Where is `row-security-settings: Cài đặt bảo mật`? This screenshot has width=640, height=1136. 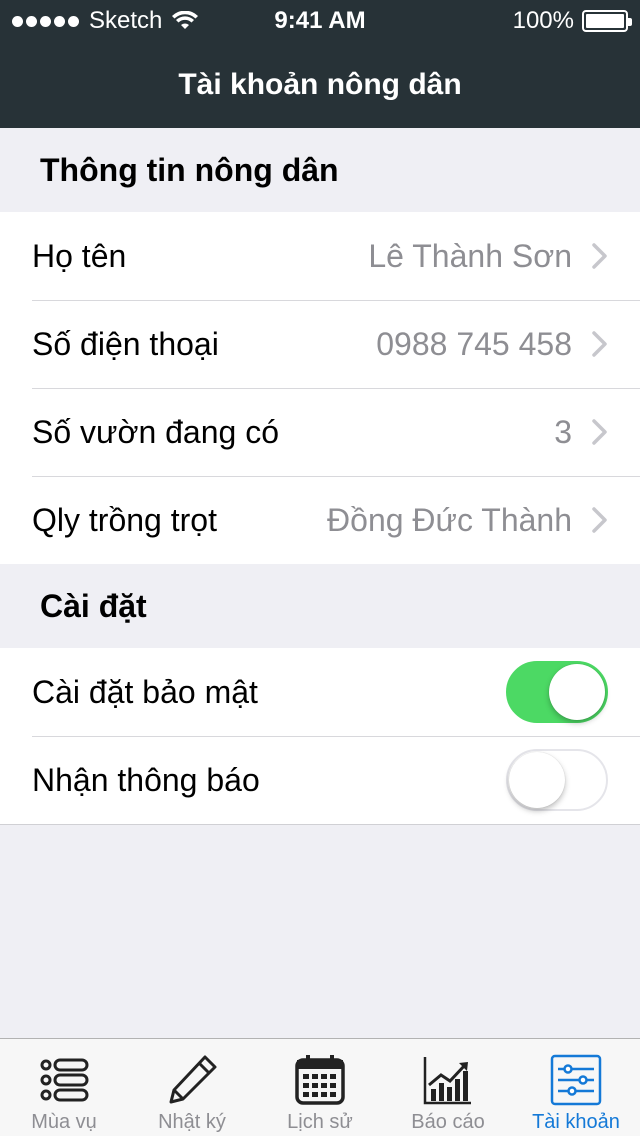
row-security-settings: Cài đặt bảo mật is located at coordinates (320, 692).